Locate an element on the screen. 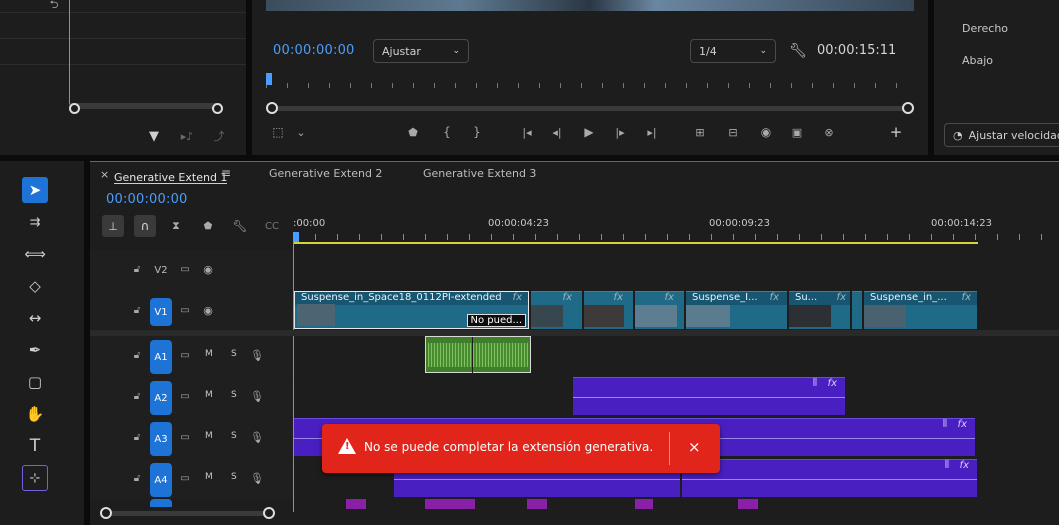 This screenshot has height=525, width=1059. mark-out-icon: } is located at coordinates (477, 132).